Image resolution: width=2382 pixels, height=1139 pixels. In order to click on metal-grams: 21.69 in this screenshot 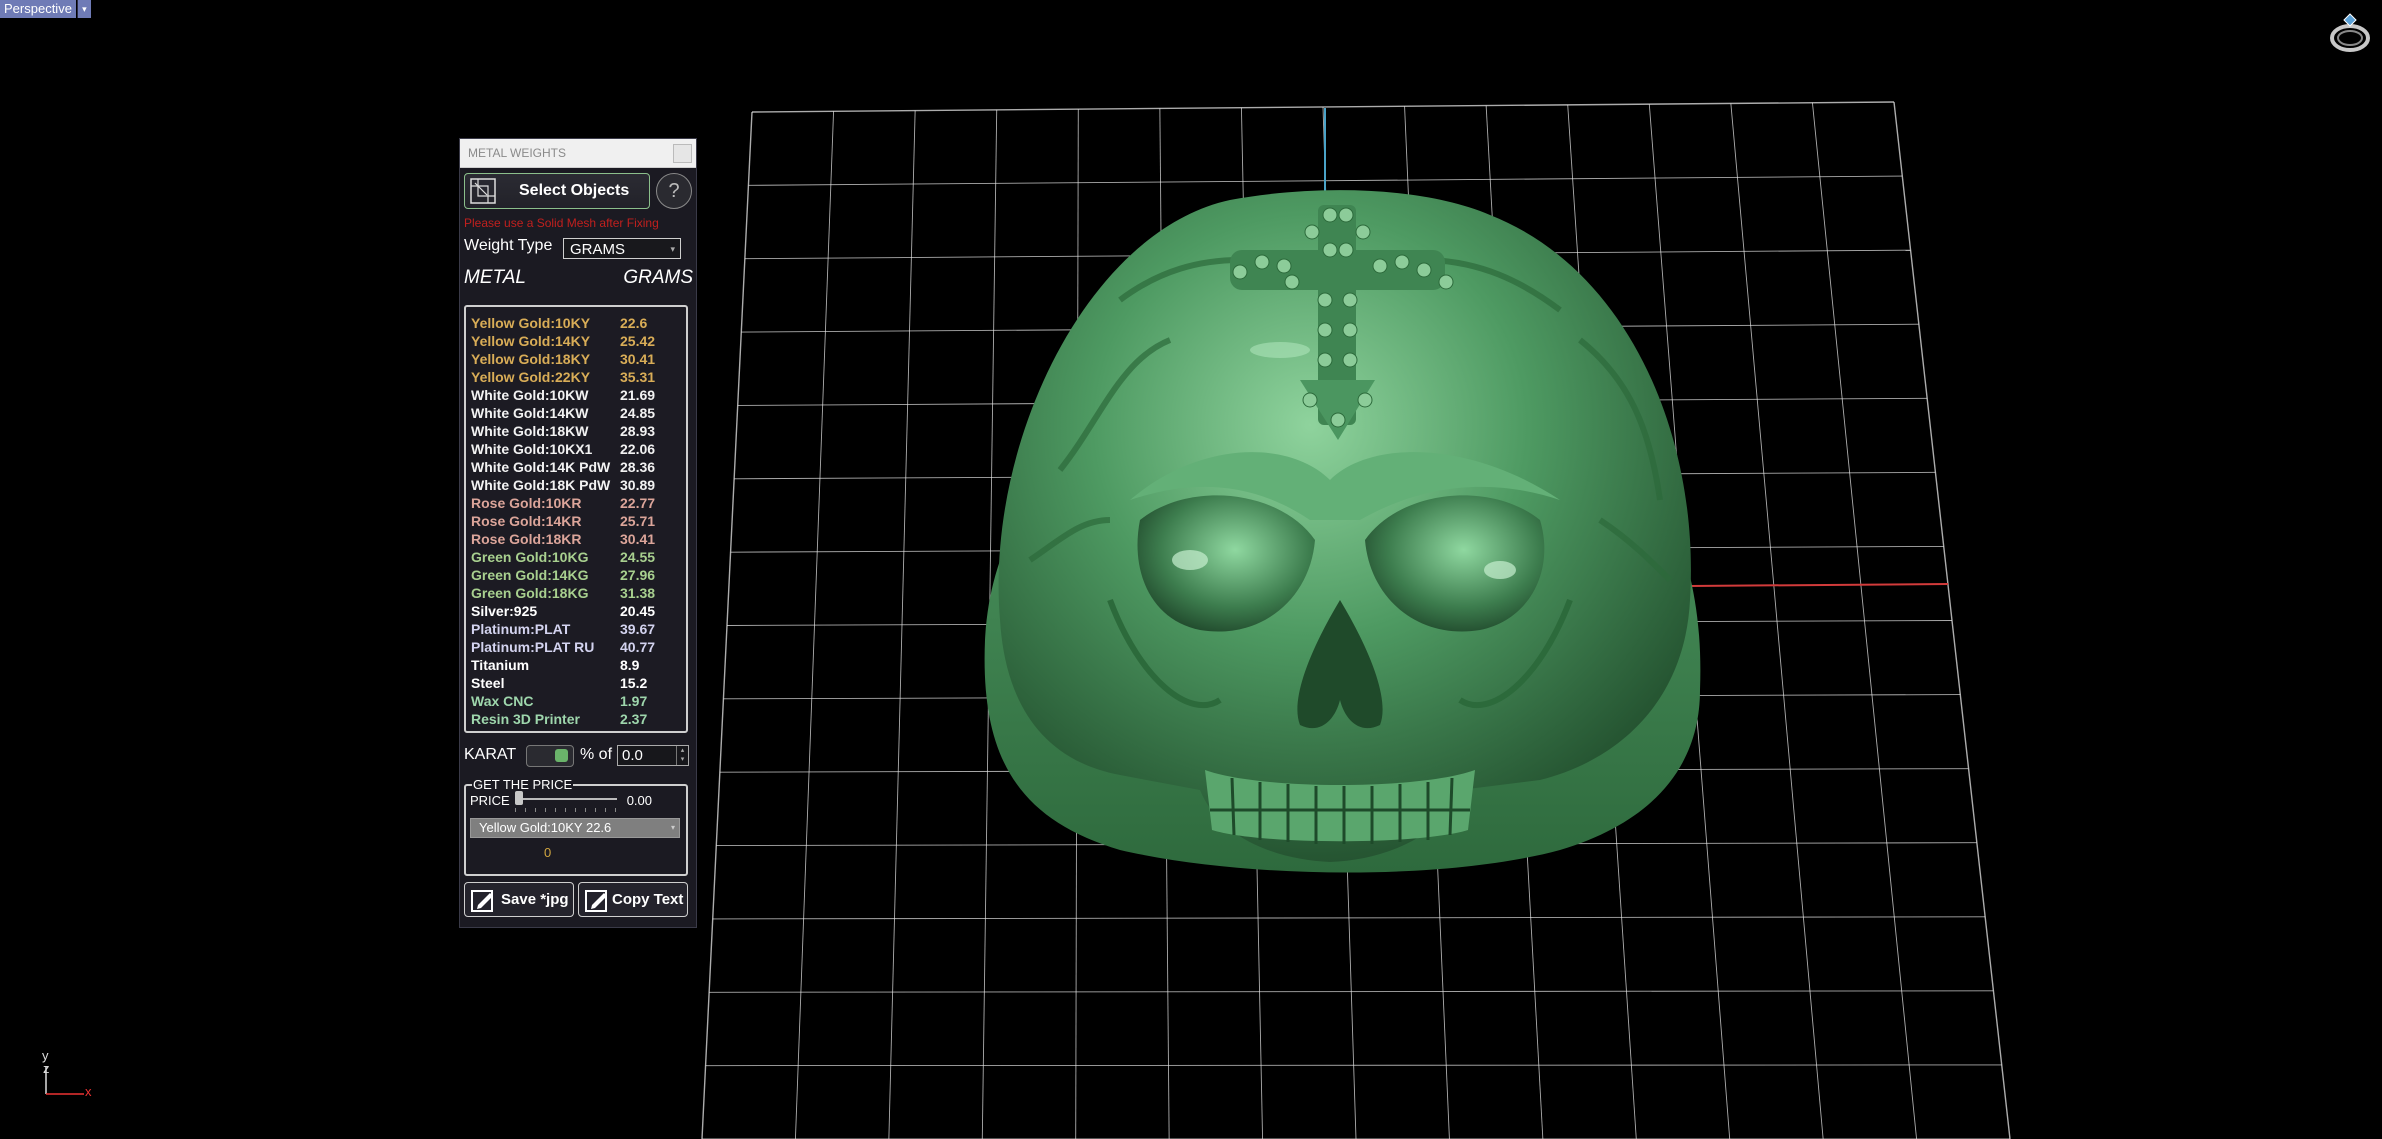, I will do `click(638, 395)`.